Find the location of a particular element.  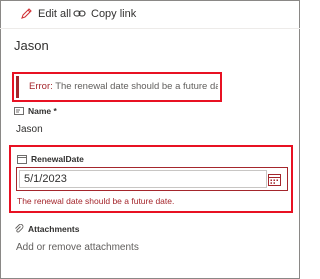

date-picker-calendar-icon is located at coordinates (274, 179).